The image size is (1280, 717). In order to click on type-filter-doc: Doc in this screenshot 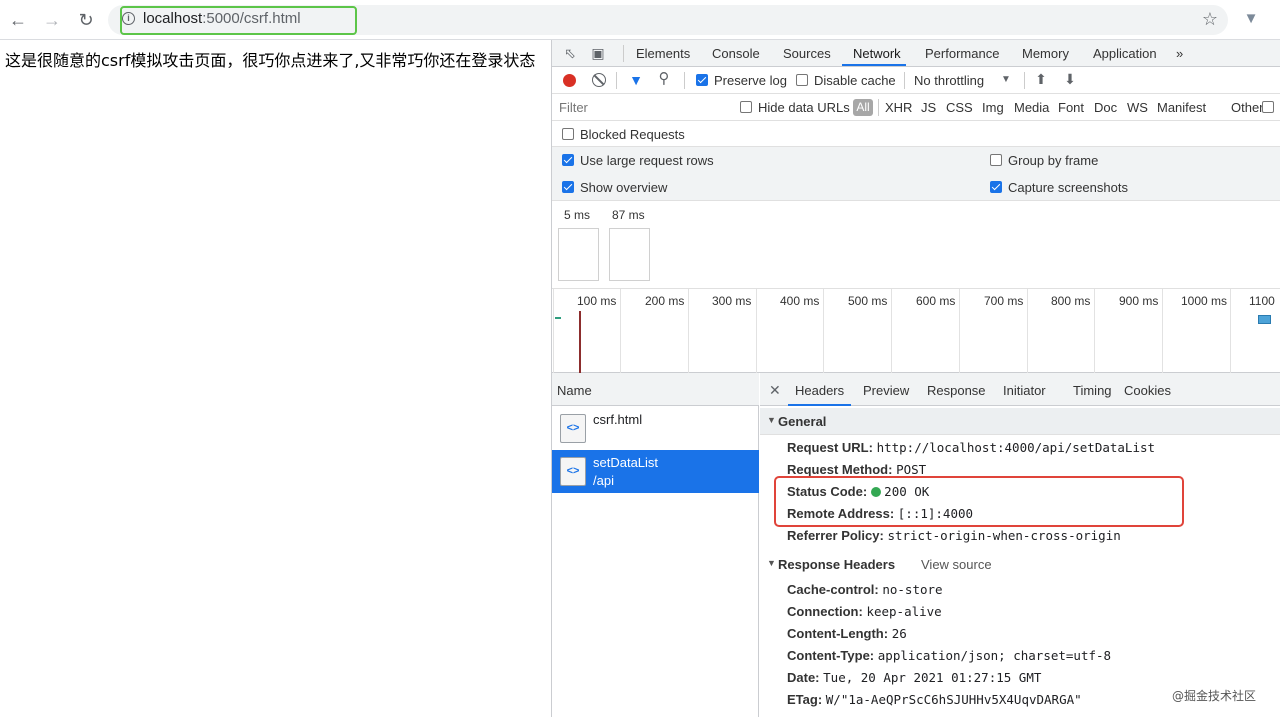, I will do `click(1105, 107)`.